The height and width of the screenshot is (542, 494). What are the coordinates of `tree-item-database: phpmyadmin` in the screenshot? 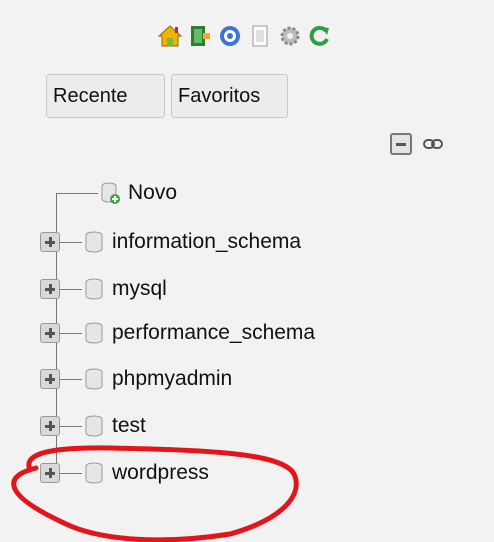 It's located at (136, 379).